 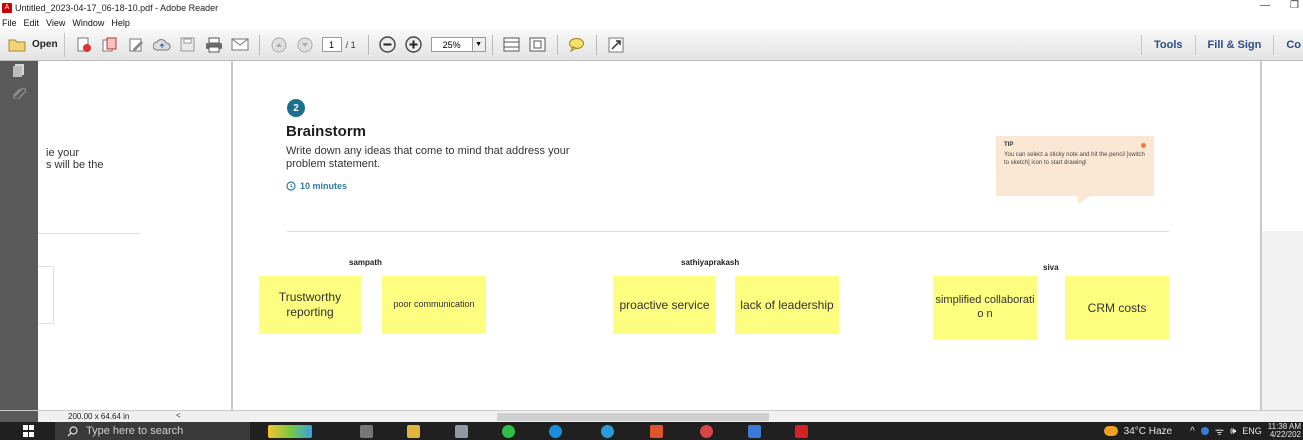 What do you see at coordinates (651, 45) in the screenshot?
I see `toolbar: Open 1 / 1 25% ▼ Tools Fill & Sign Co` at bounding box center [651, 45].